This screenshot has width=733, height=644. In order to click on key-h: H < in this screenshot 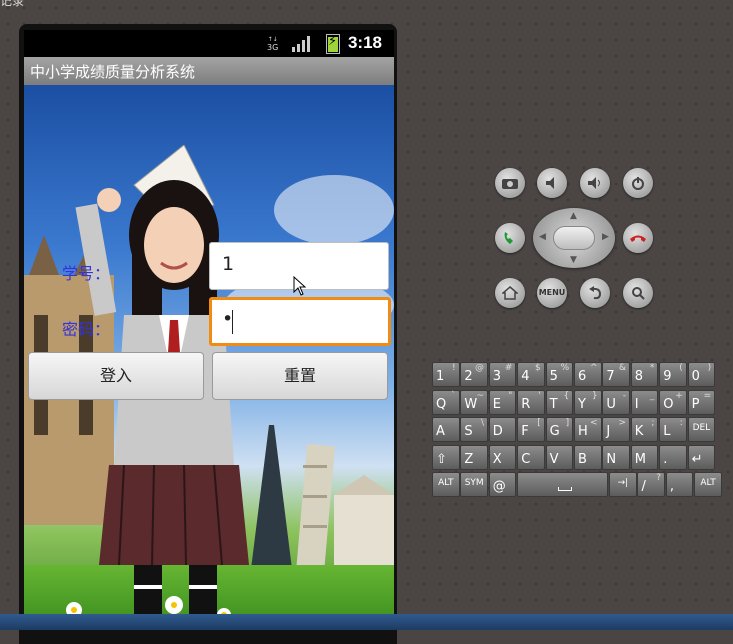, I will do `click(588, 429)`.